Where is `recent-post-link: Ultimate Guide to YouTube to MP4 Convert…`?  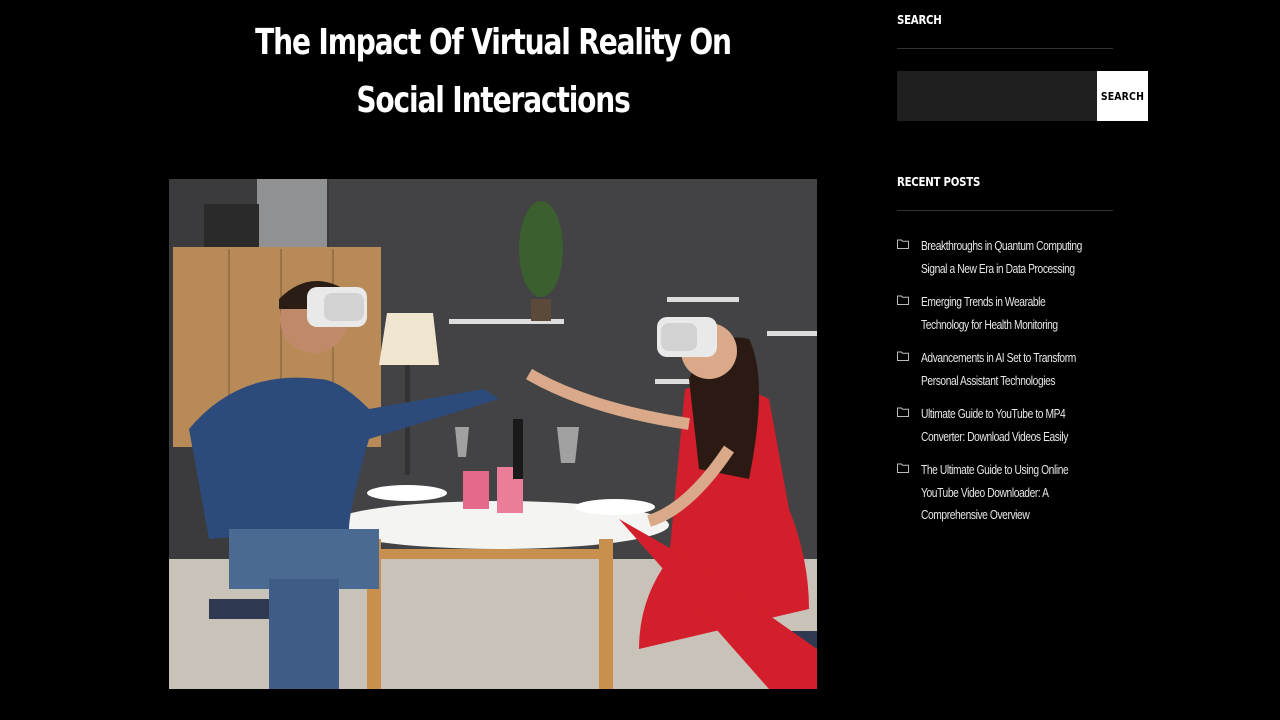 recent-post-link: Ultimate Guide to YouTube to MP4 Convert… is located at coordinates (1005, 425).